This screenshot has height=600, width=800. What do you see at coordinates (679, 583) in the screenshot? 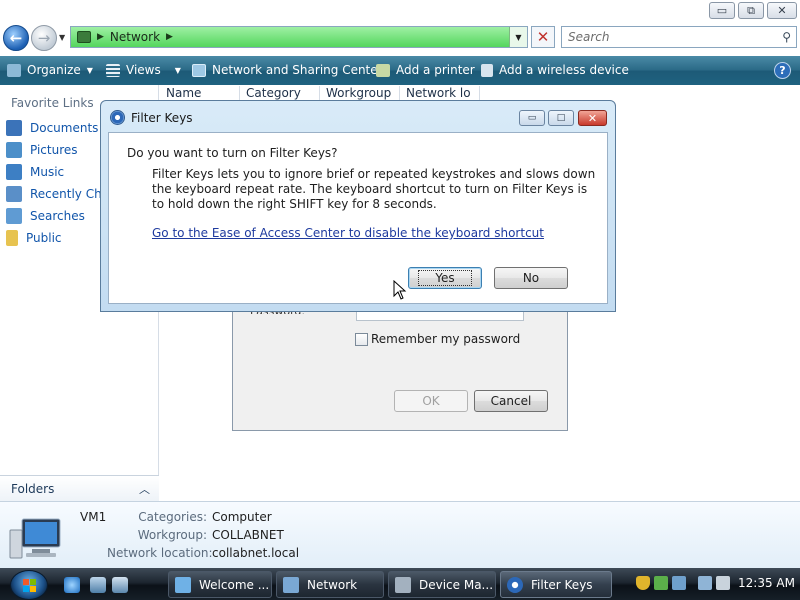
I see `tray-app-icon` at bounding box center [679, 583].